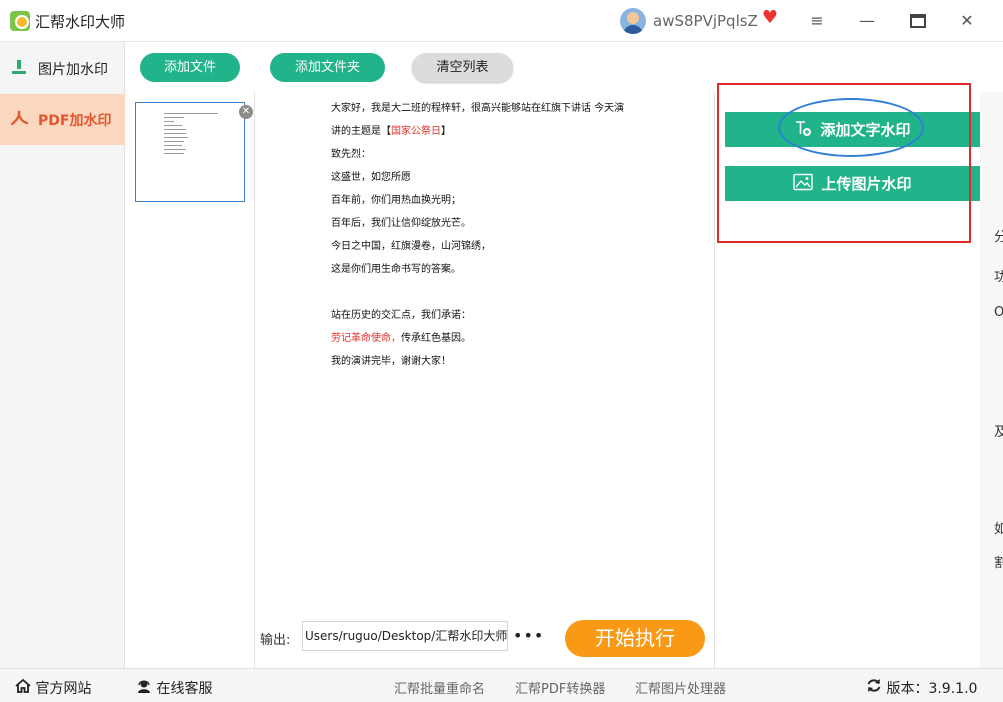 This screenshot has height=702, width=1003. I want to click on title-bar: 汇帮水印大师 awS8PVjPqlsZ ♥ ≡ — ✕, so click(501, 21).